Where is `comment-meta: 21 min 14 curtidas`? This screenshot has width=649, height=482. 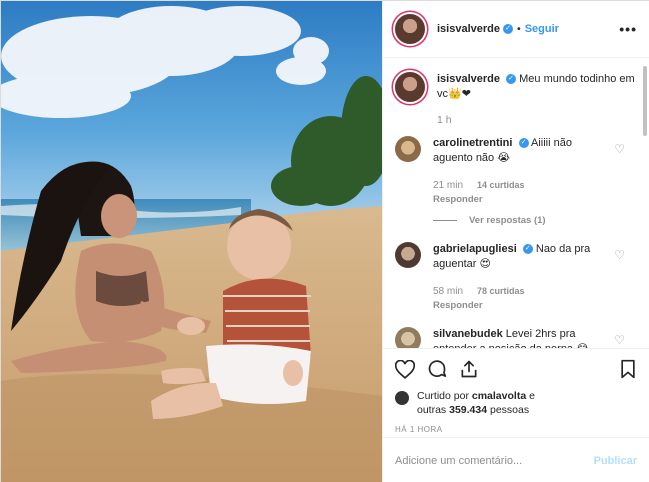
comment-meta: 21 min 14 curtidas is located at coordinates (520, 185).